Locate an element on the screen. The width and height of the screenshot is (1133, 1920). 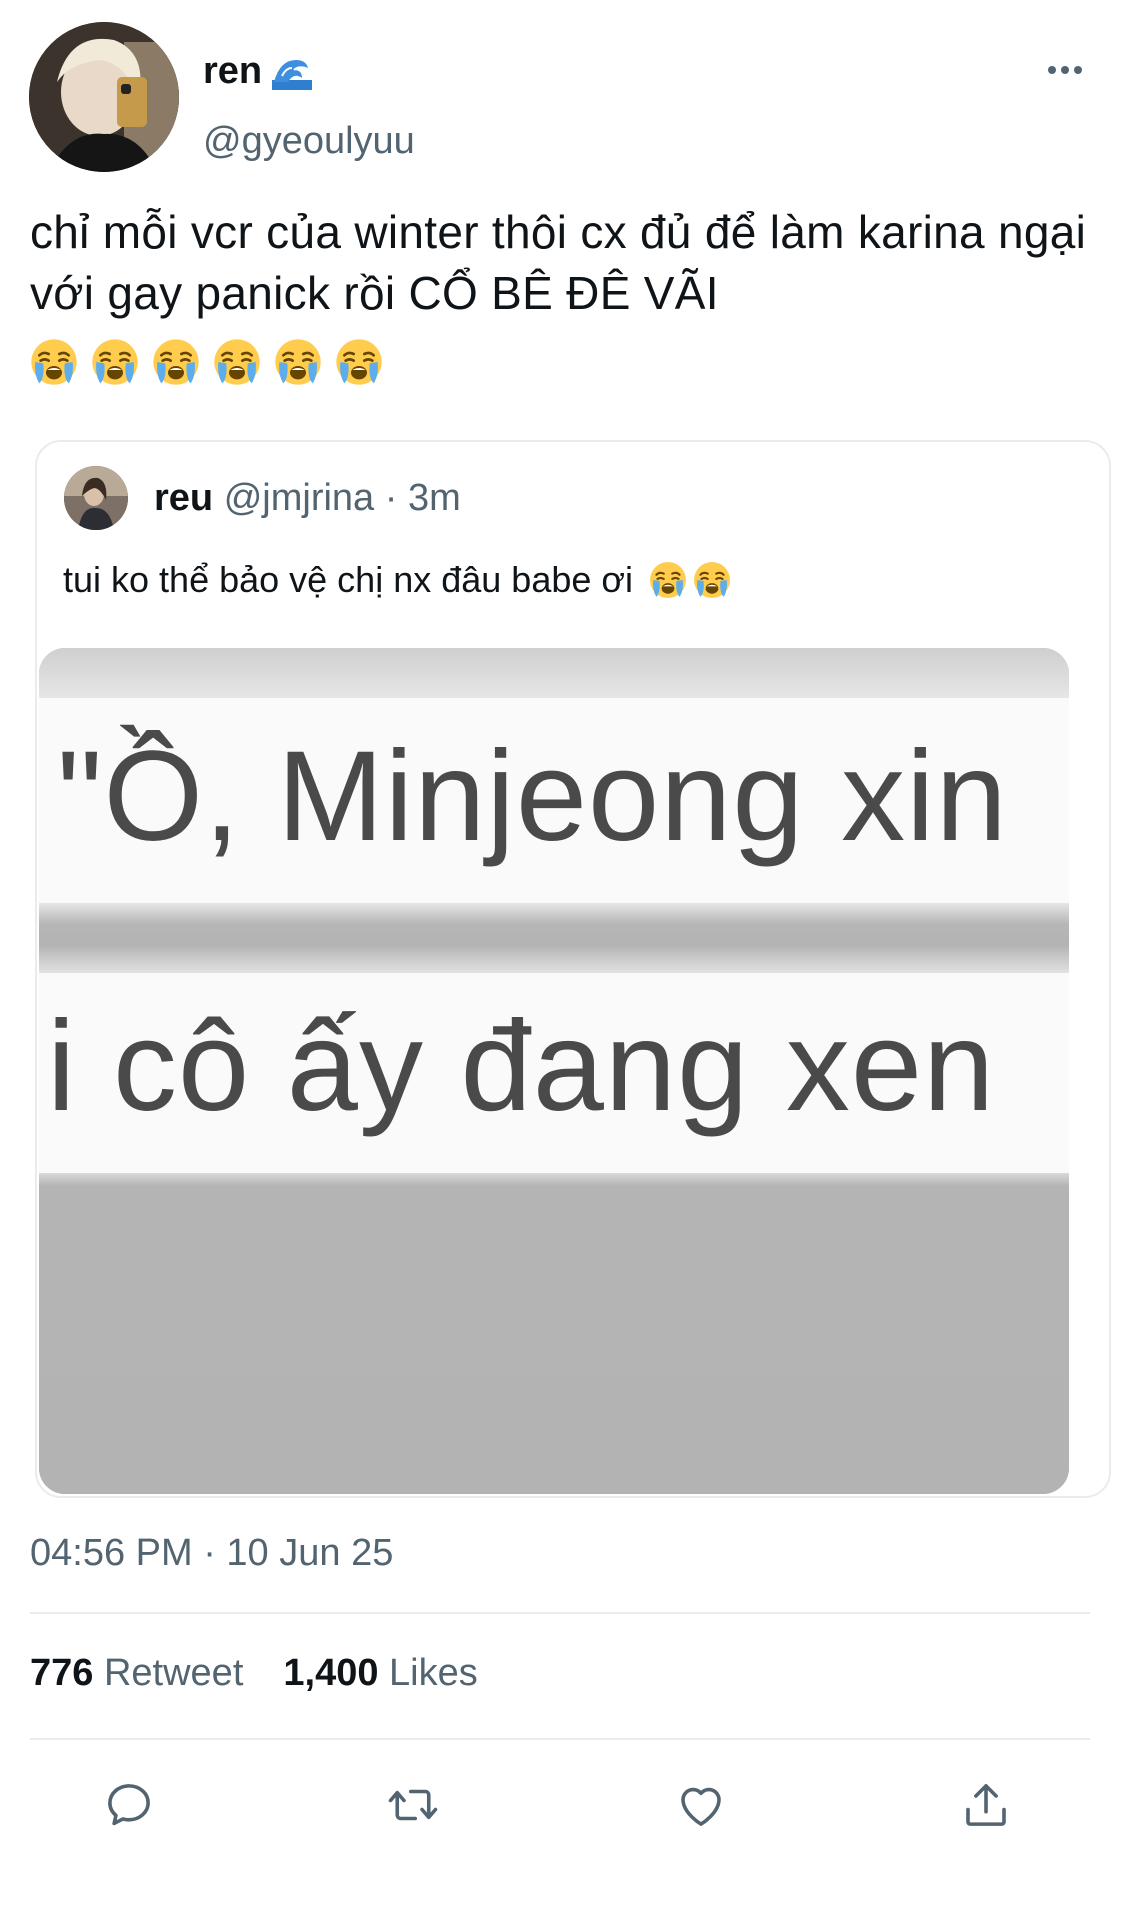
retweets-count: 776 is located at coordinates (62, 1673).